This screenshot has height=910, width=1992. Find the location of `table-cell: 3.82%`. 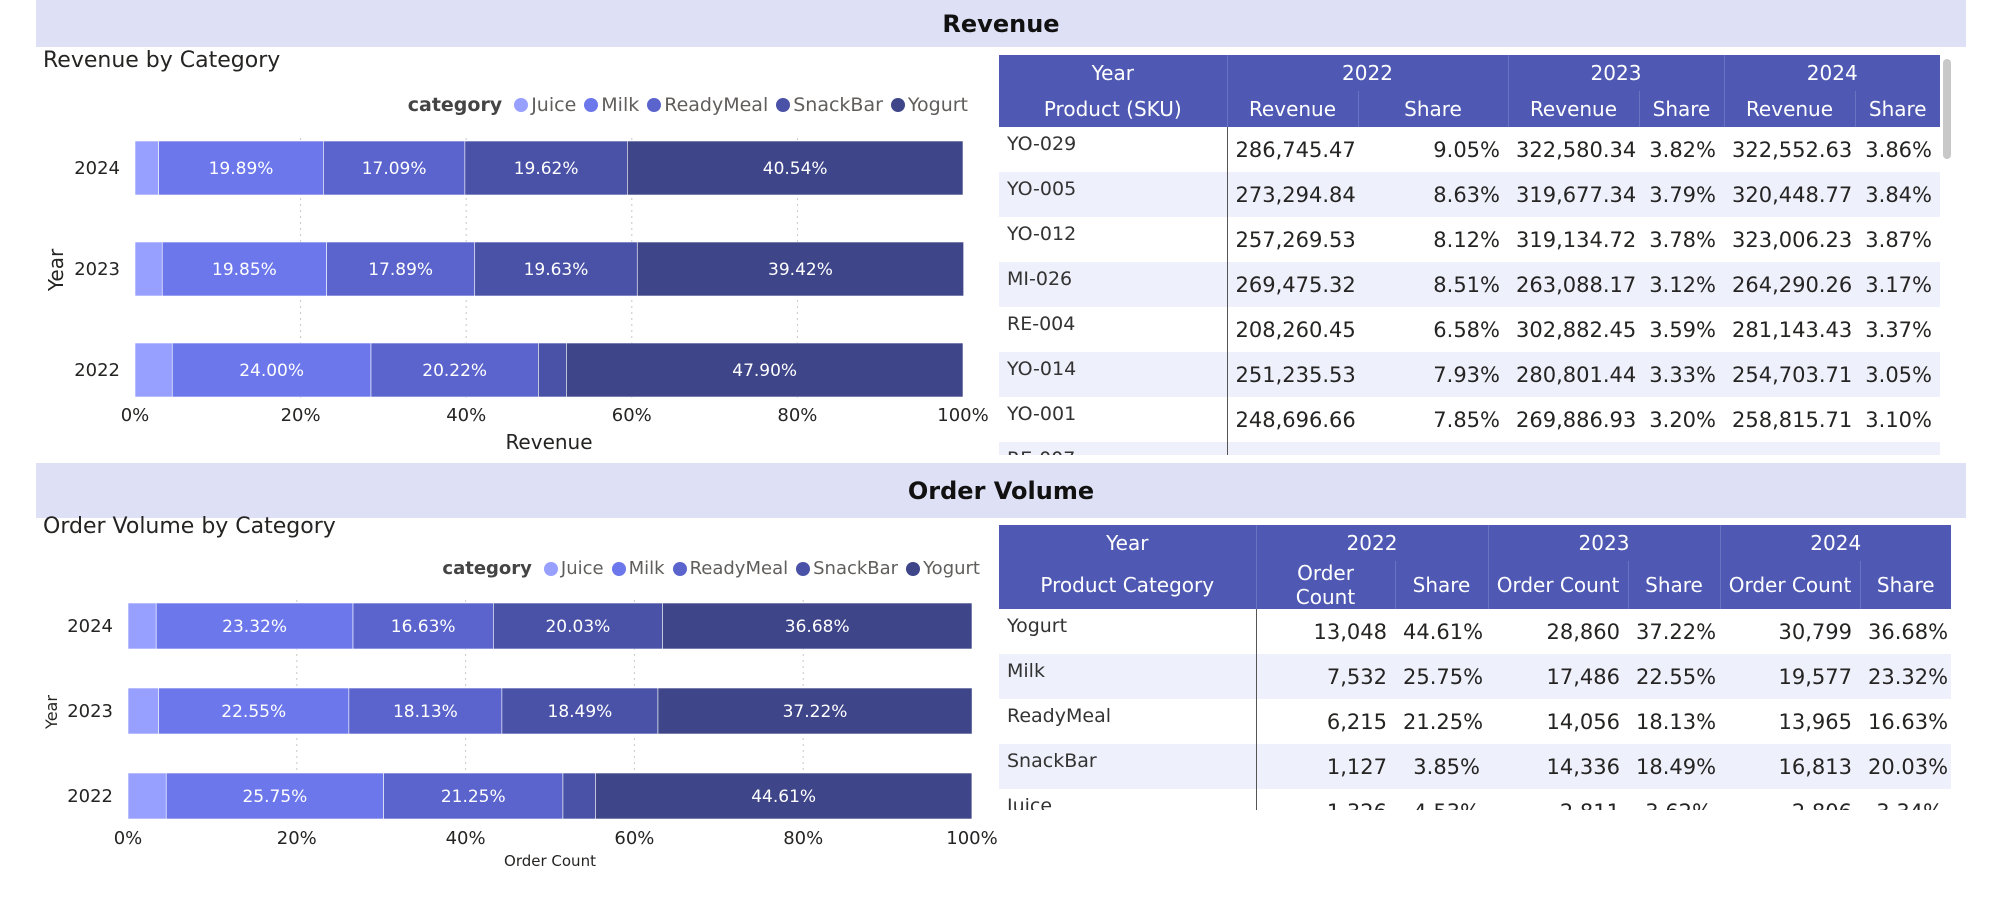

table-cell: 3.82% is located at coordinates (1682, 149).